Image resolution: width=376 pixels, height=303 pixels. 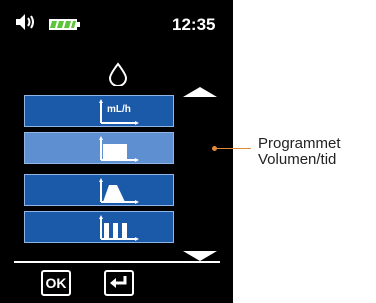 I want to click on status-bar: 12:35, so click(x=116, y=21).